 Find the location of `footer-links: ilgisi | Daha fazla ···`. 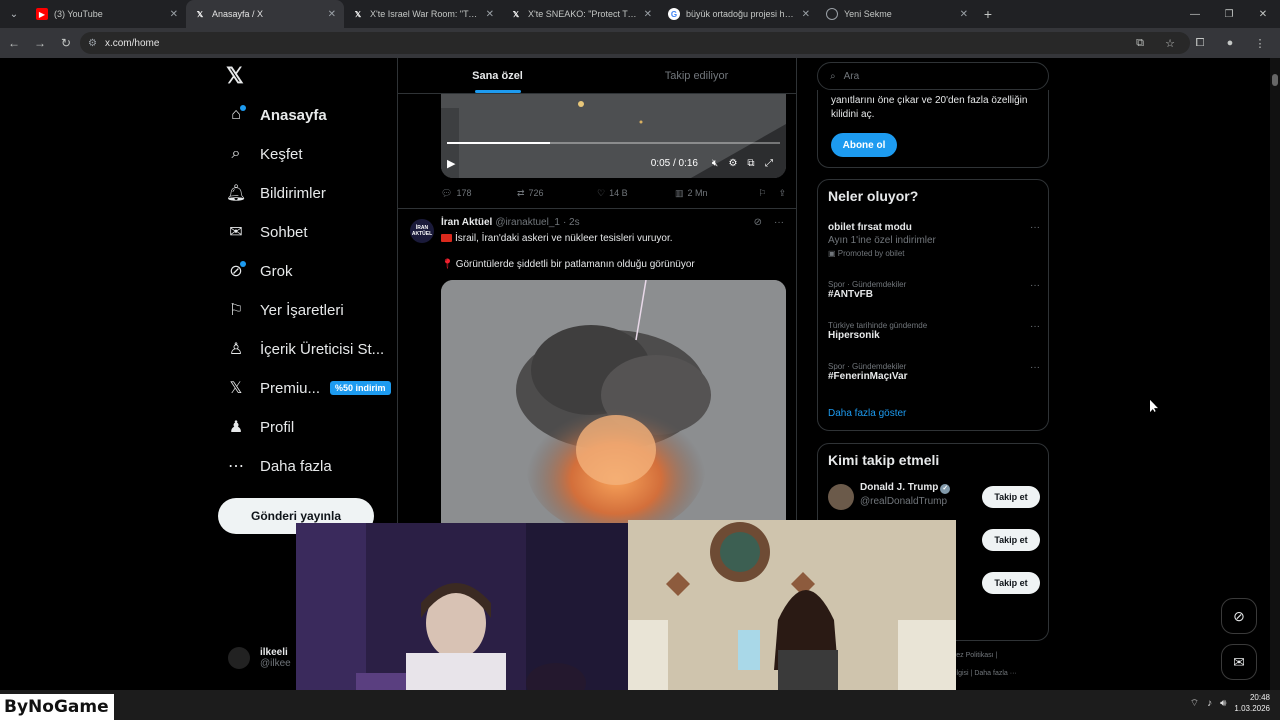

footer-links: ilgisi | Daha fazla ··· is located at coordinates (986, 673).